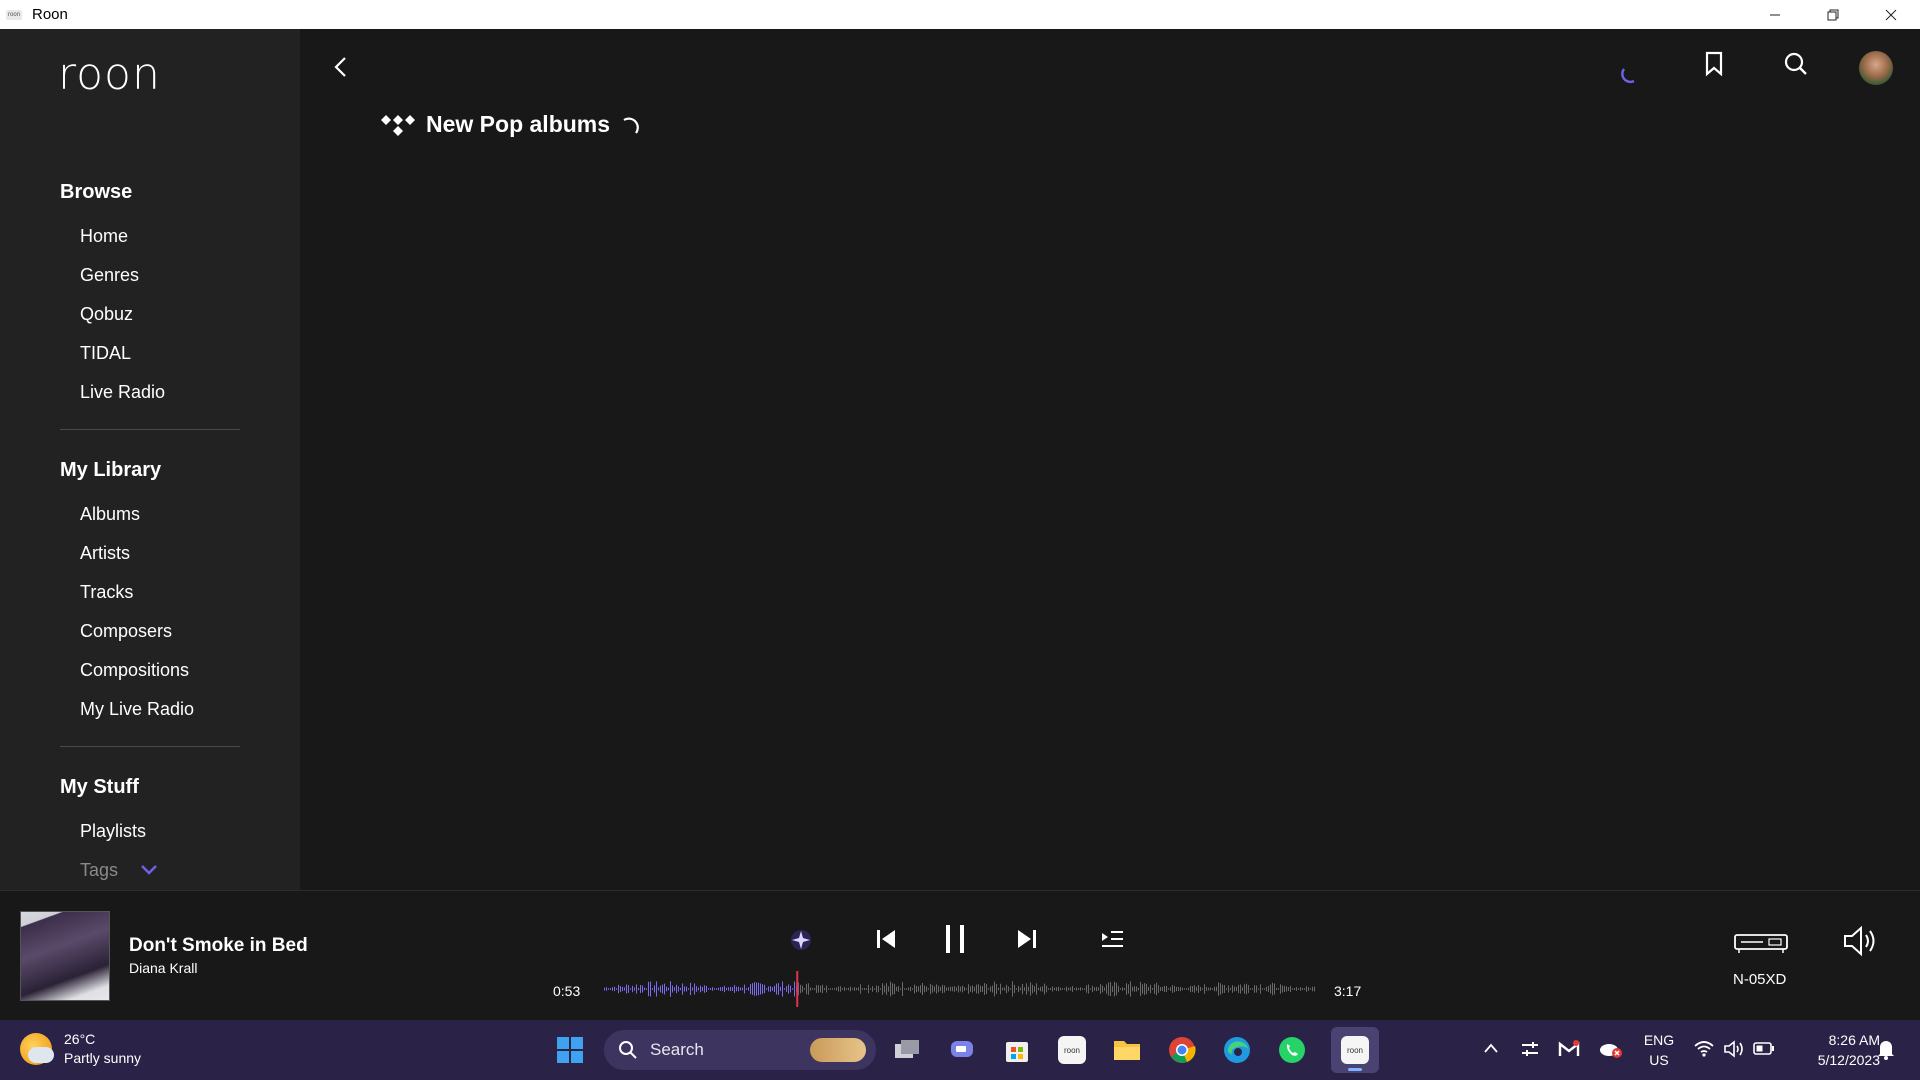  What do you see at coordinates (105, 353) in the screenshot?
I see `sidebar-item-tidal: TIDAL` at bounding box center [105, 353].